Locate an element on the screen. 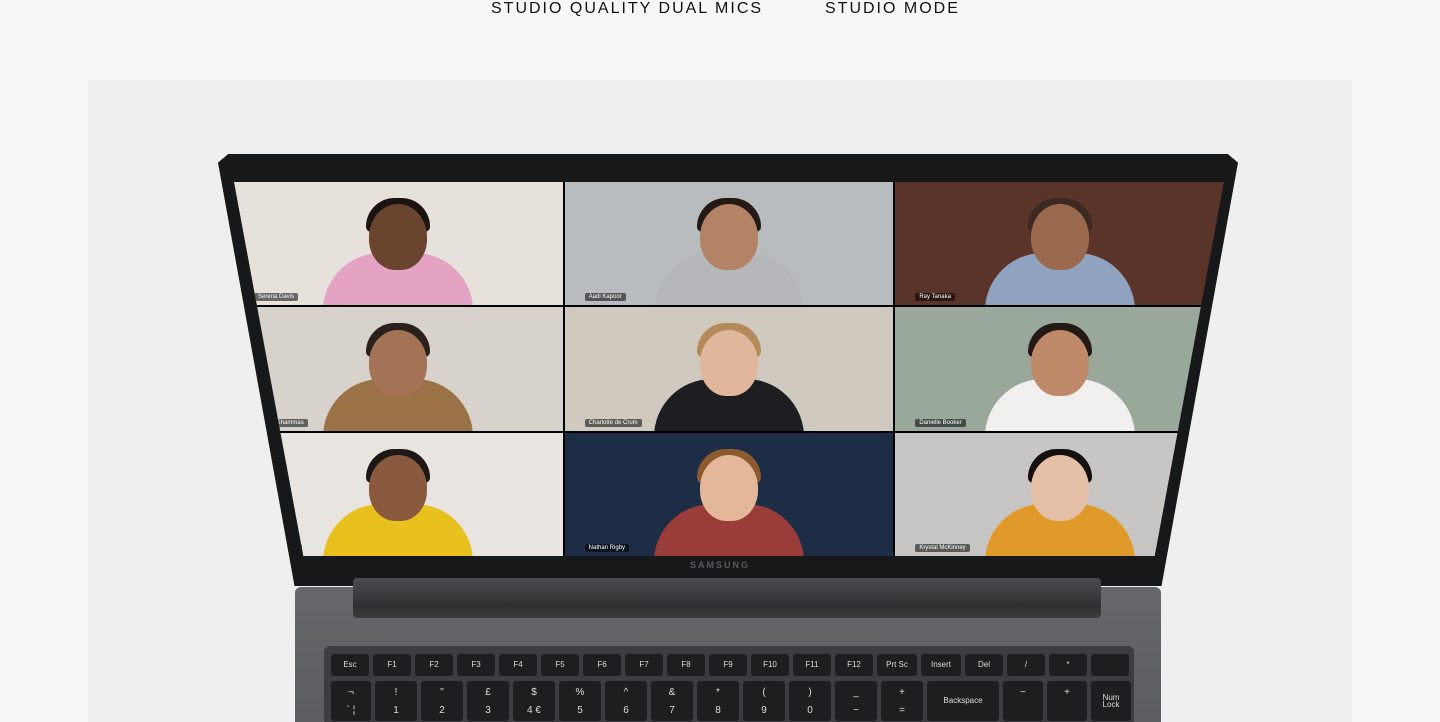  participant-name-label: Ray Tanaka is located at coordinates (935, 297).